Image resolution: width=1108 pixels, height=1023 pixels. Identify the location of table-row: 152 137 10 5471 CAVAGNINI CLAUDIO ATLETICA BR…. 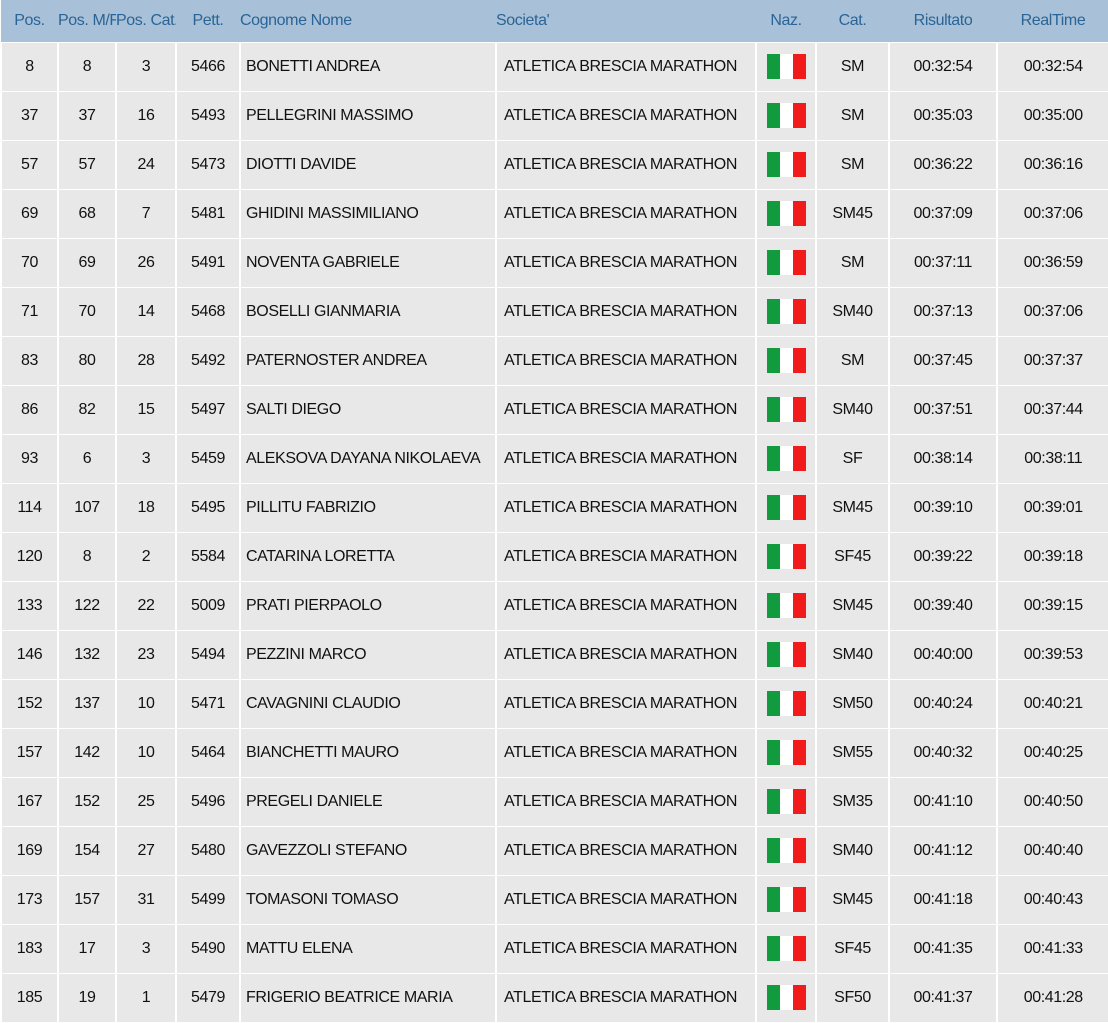
(554, 703).